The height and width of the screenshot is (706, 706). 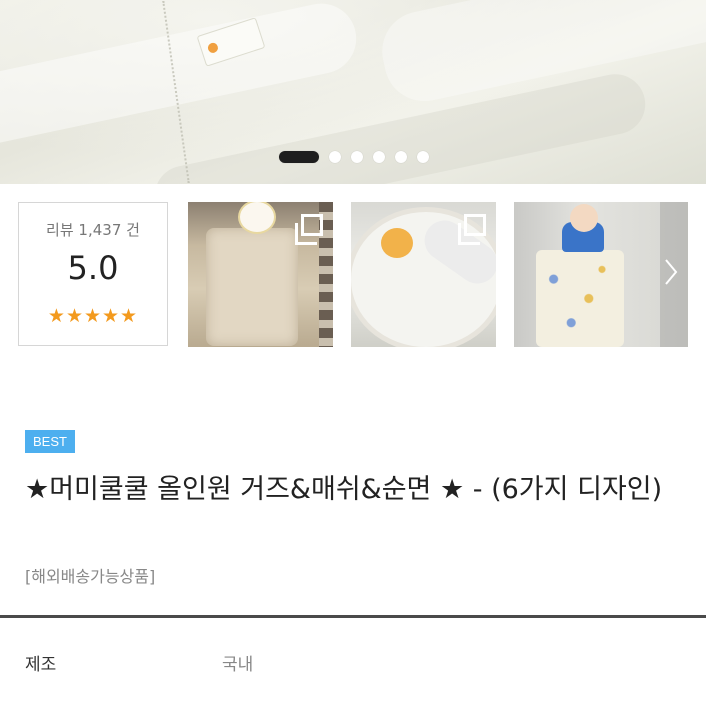 What do you see at coordinates (299, 157) in the screenshot?
I see `carousel-dot-active` at bounding box center [299, 157].